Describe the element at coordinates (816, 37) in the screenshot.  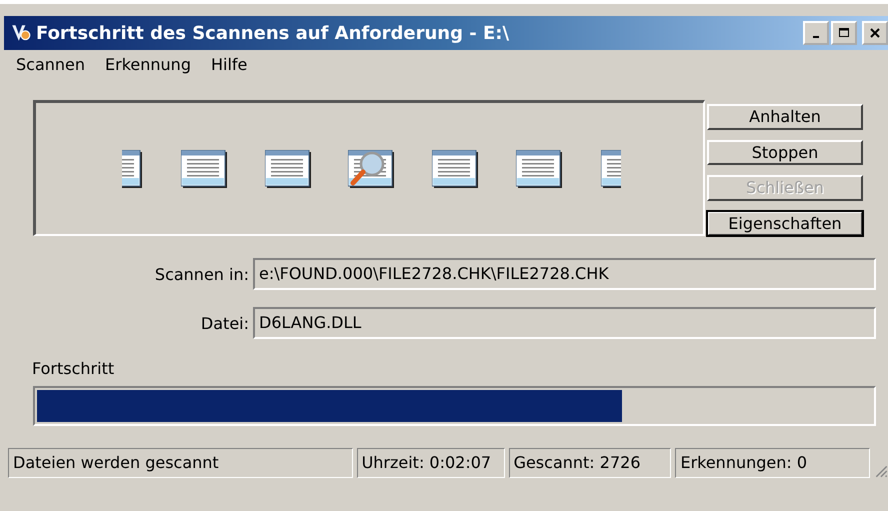
I see `minimize-icon` at that location.